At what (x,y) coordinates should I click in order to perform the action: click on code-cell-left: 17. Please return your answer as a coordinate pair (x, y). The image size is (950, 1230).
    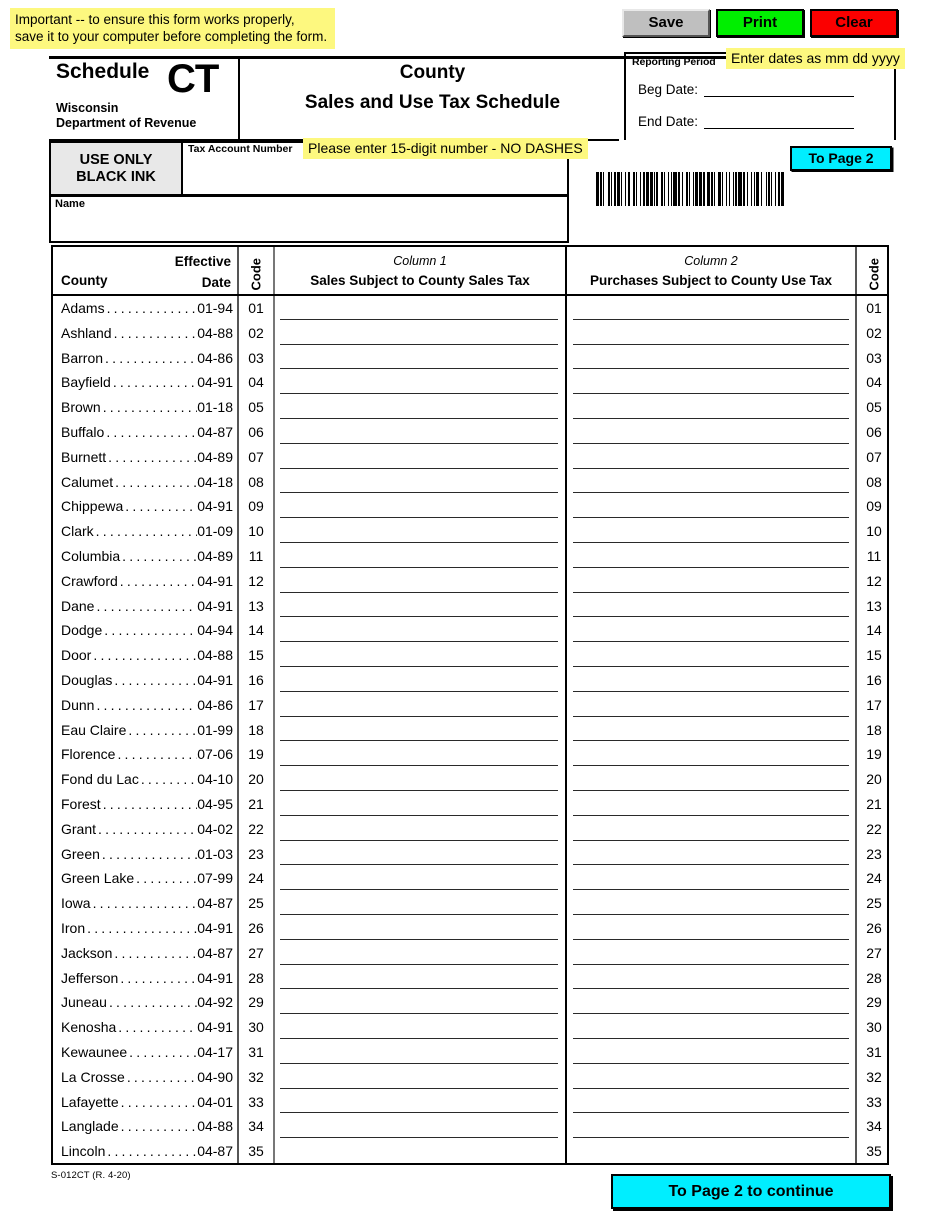
    Looking at the image, I should click on (256, 704).